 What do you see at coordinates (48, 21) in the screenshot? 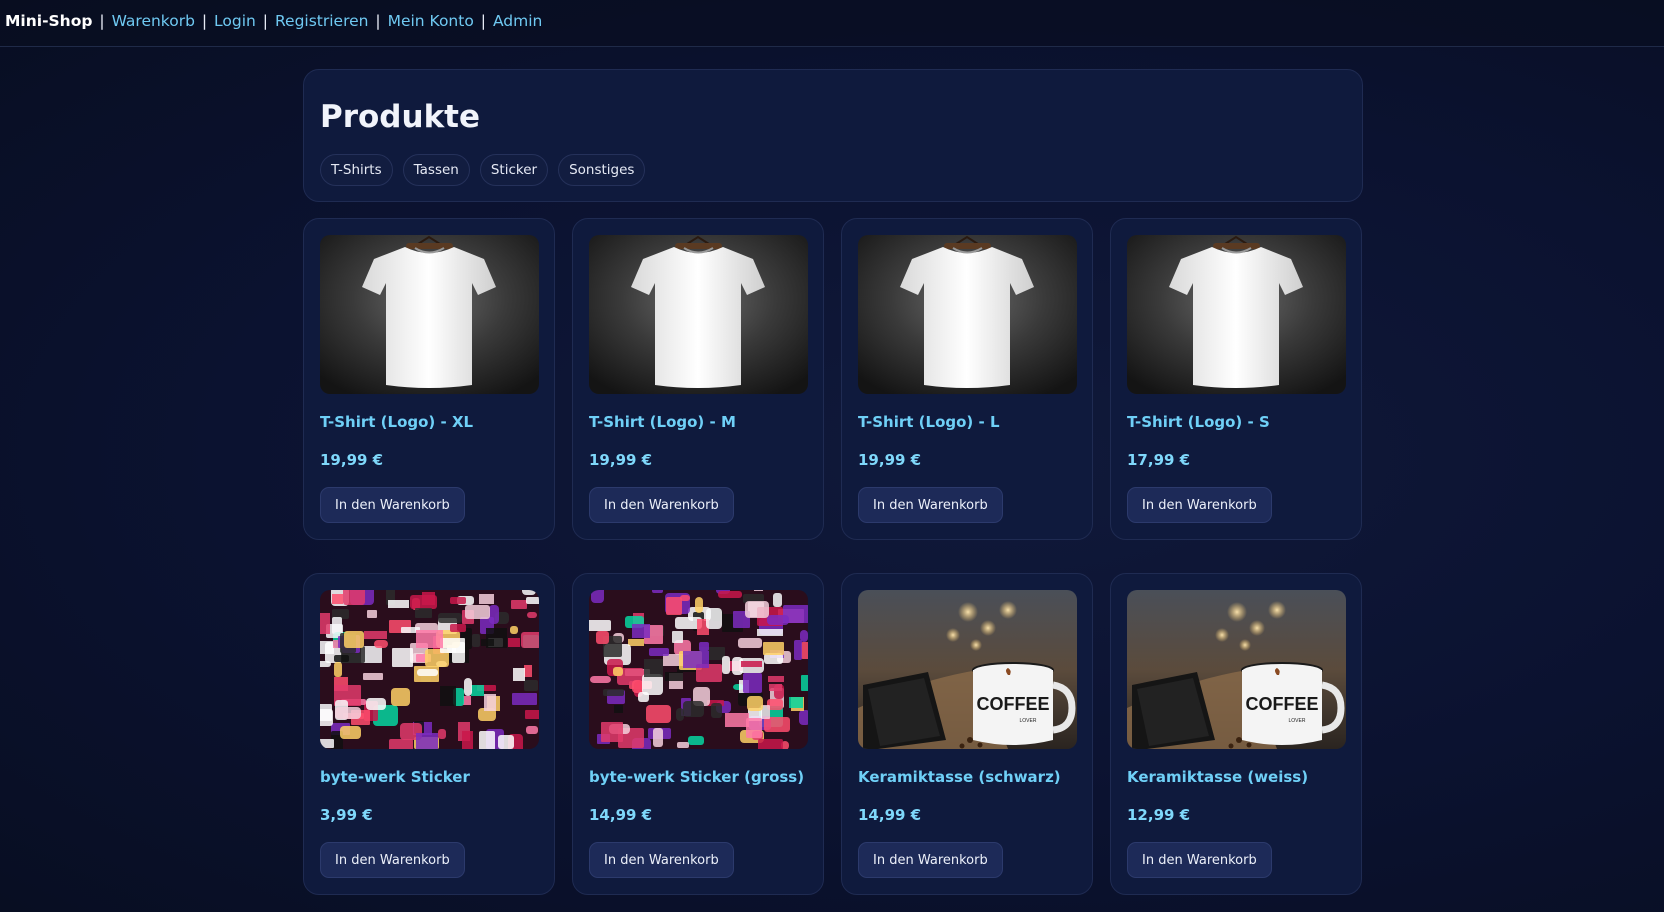
I see `brand-link: Mini-Shop` at bounding box center [48, 21].